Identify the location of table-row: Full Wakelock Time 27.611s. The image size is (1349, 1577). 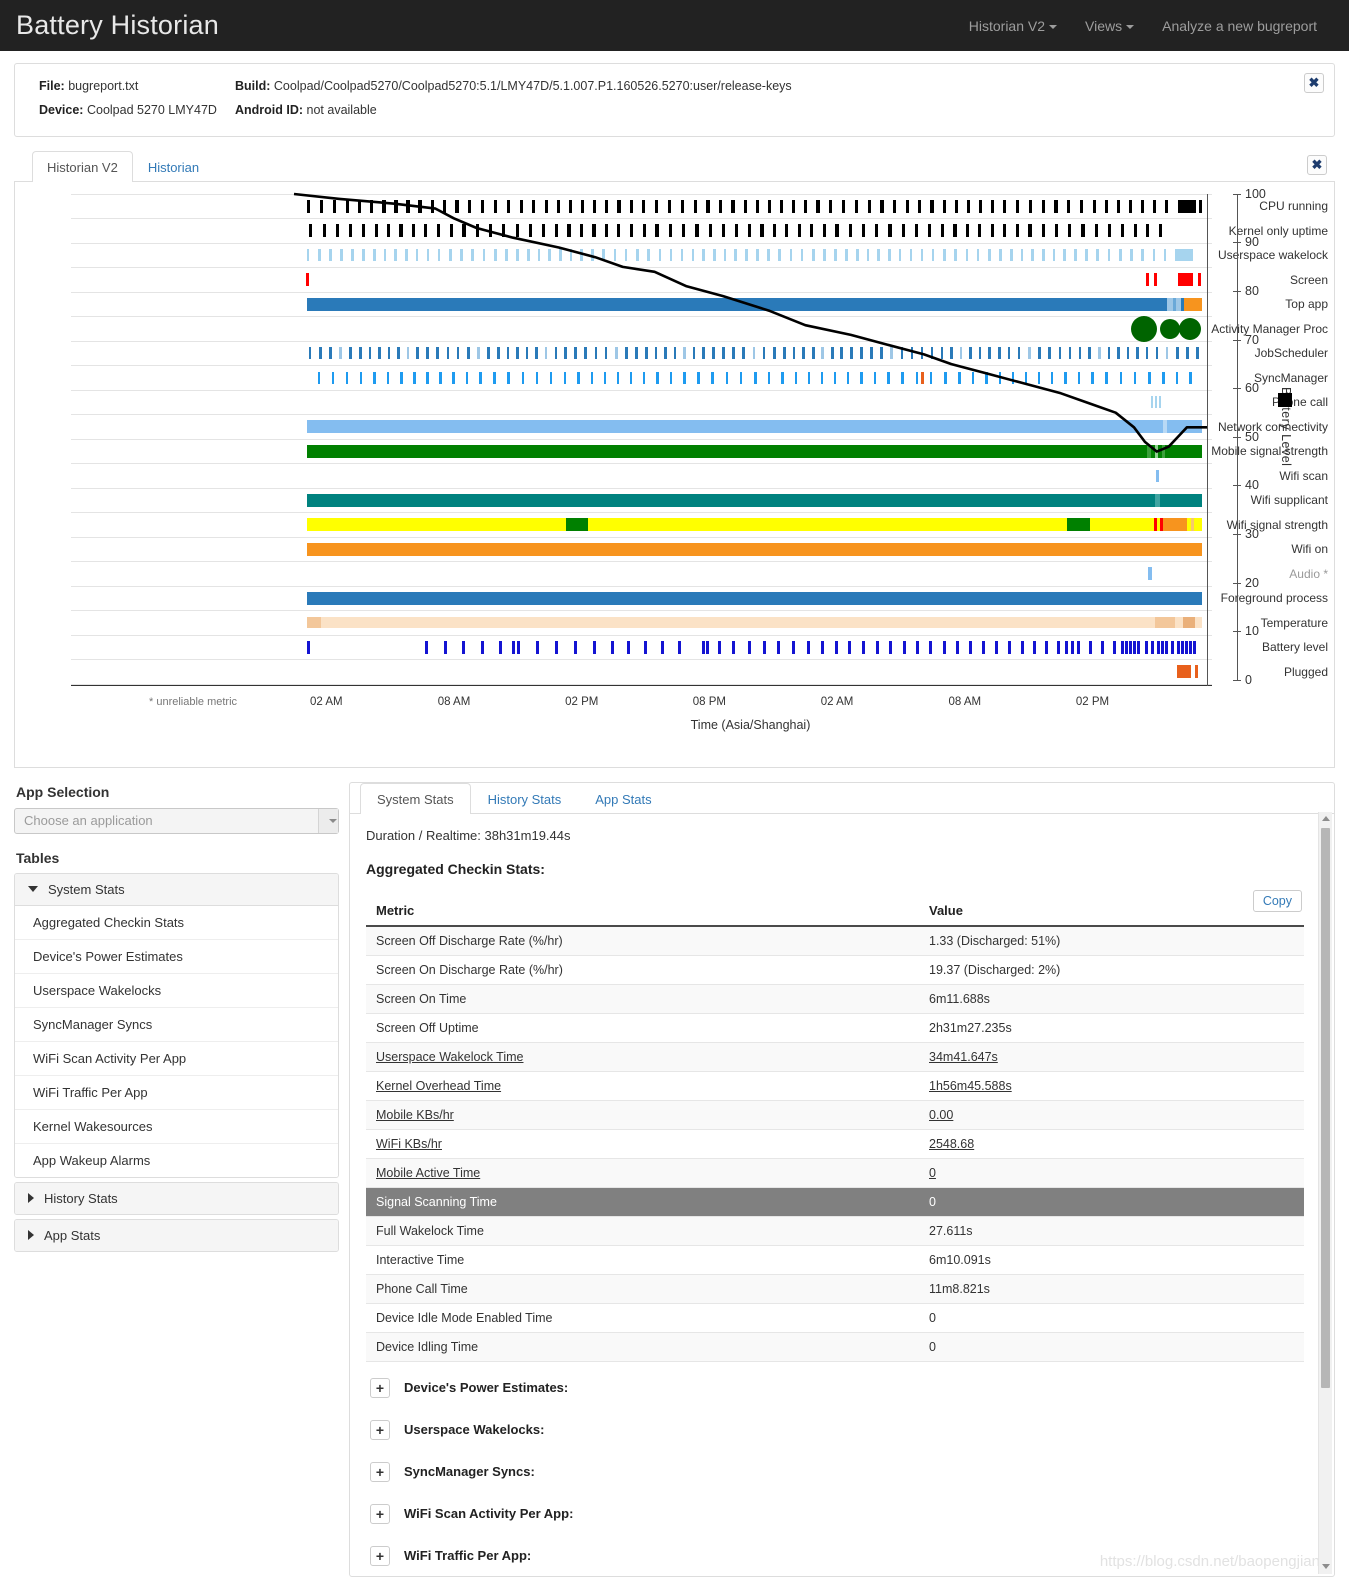
(835, 1231).